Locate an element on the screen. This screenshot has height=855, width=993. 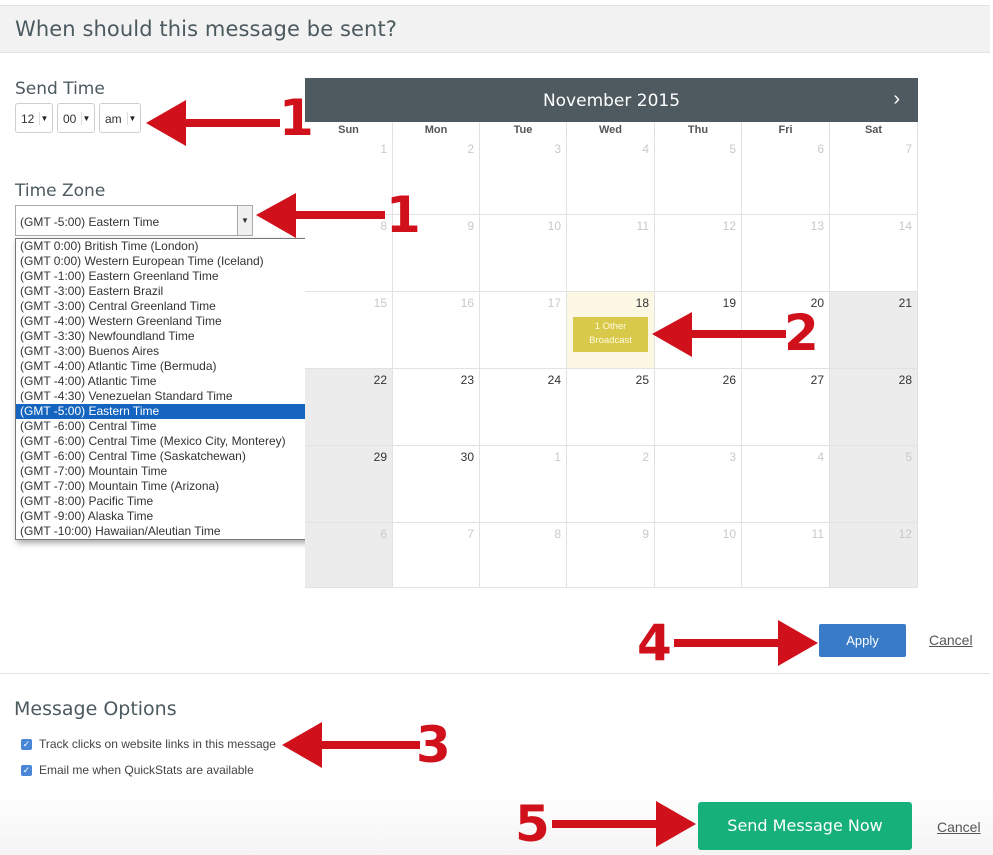
annotation-arrow-1b is located at coordinates (337, 215).